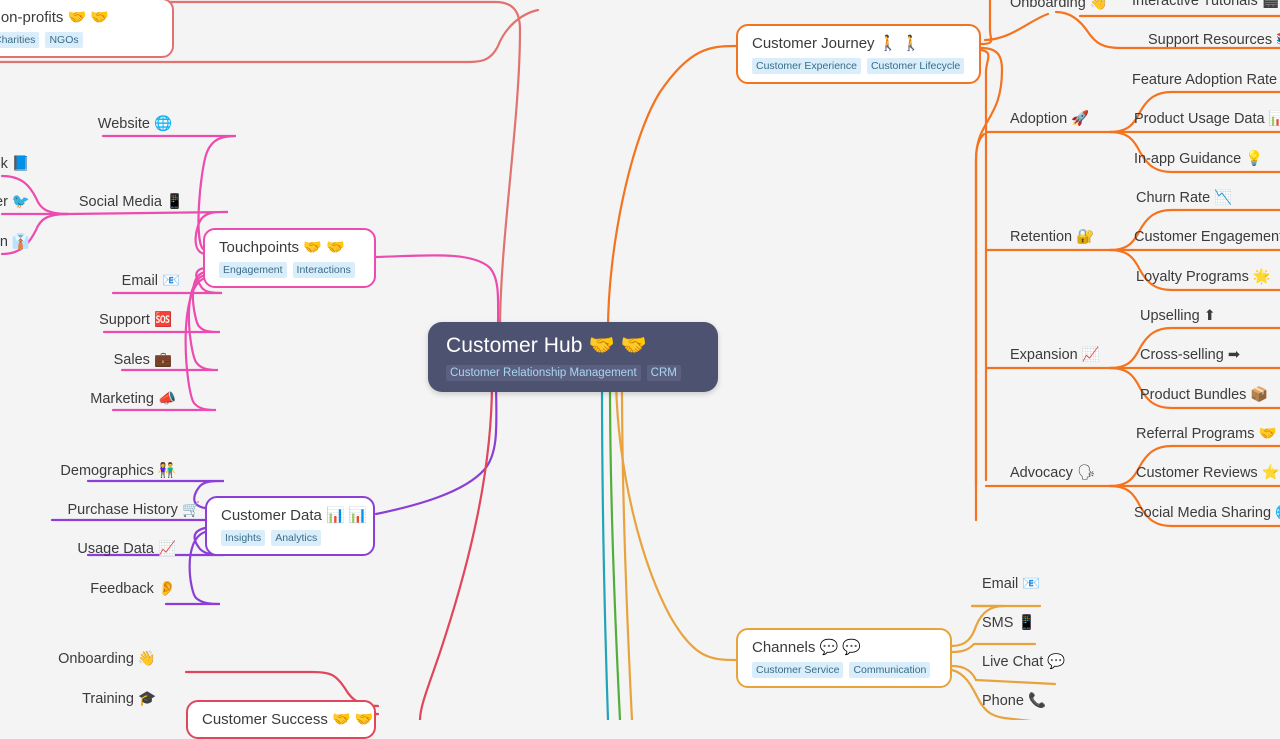 This screenshot has height=739, width=1280. I want to click on leaf-linkedin: In 👔, so click(15, 242).